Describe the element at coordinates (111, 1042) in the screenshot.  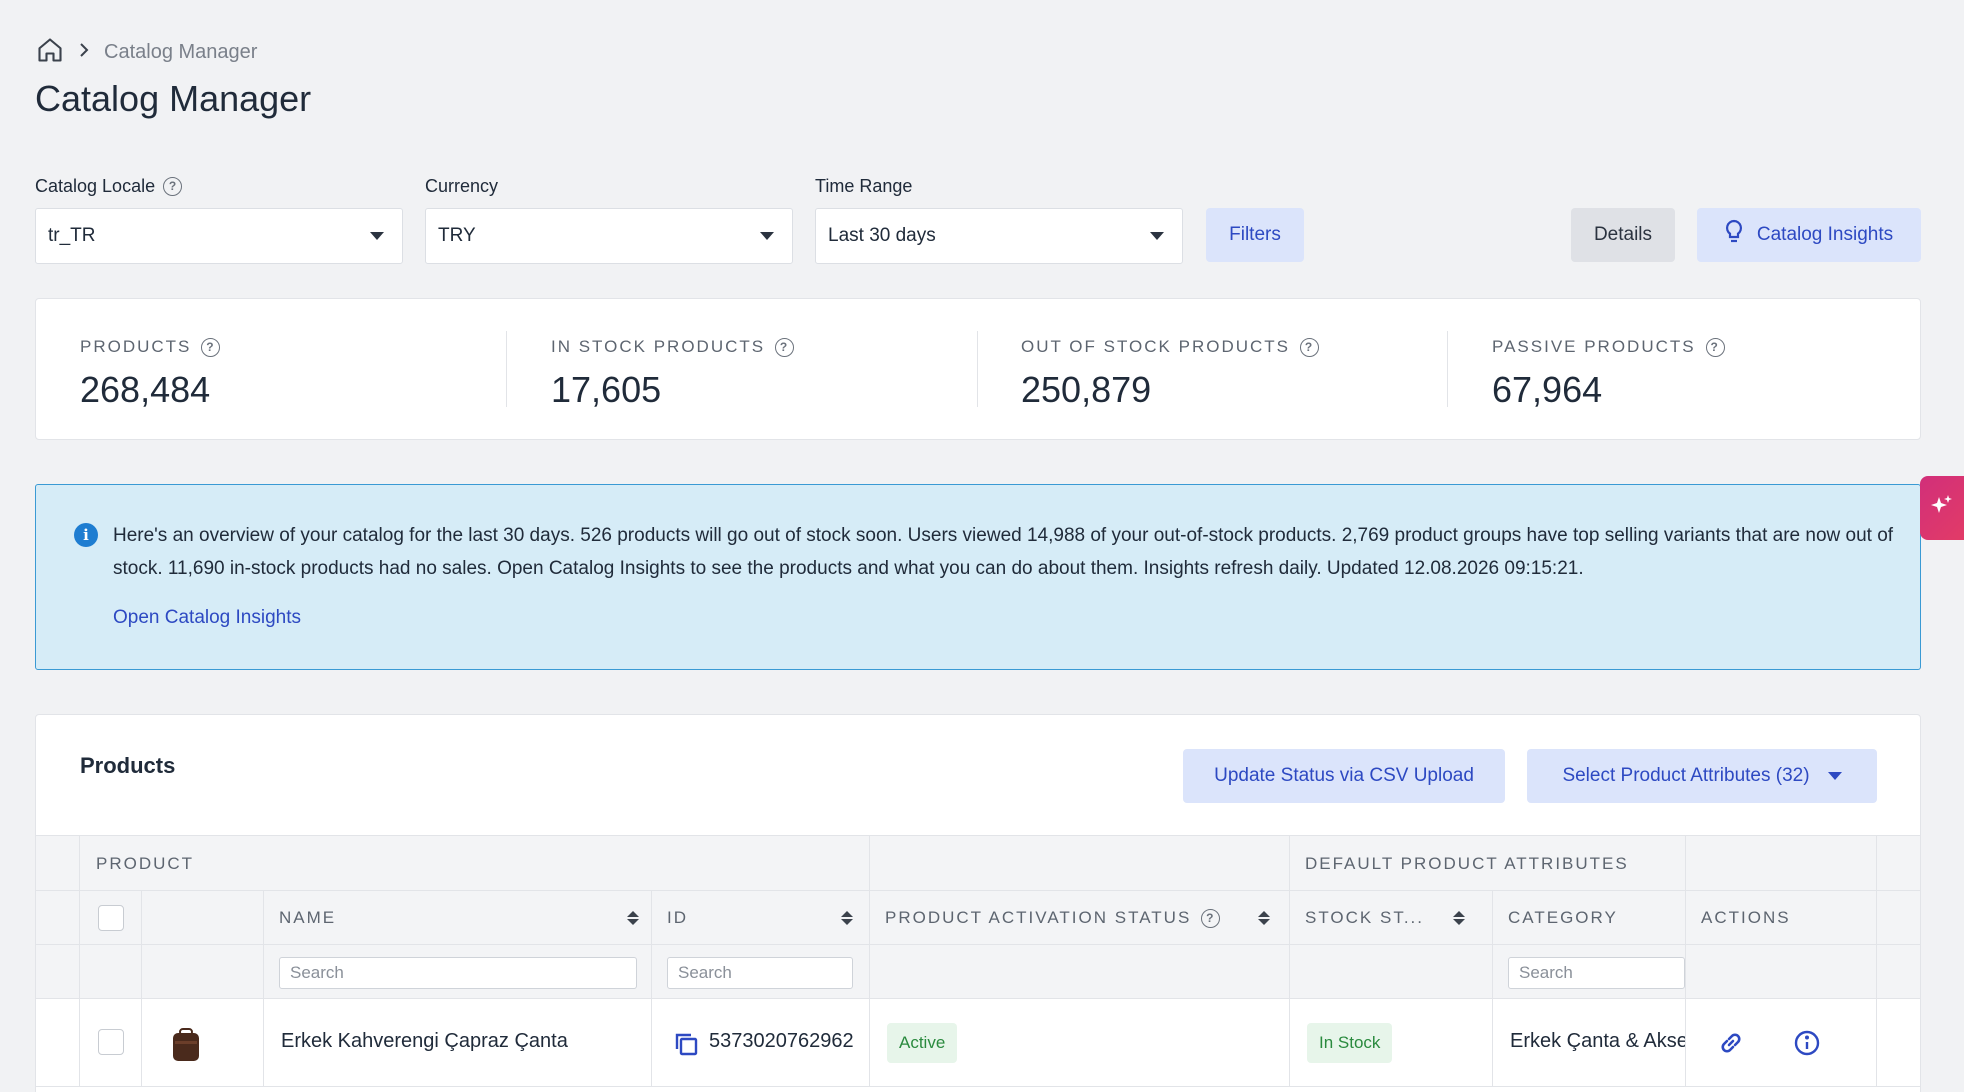
I see `row-checkbox` at that location.